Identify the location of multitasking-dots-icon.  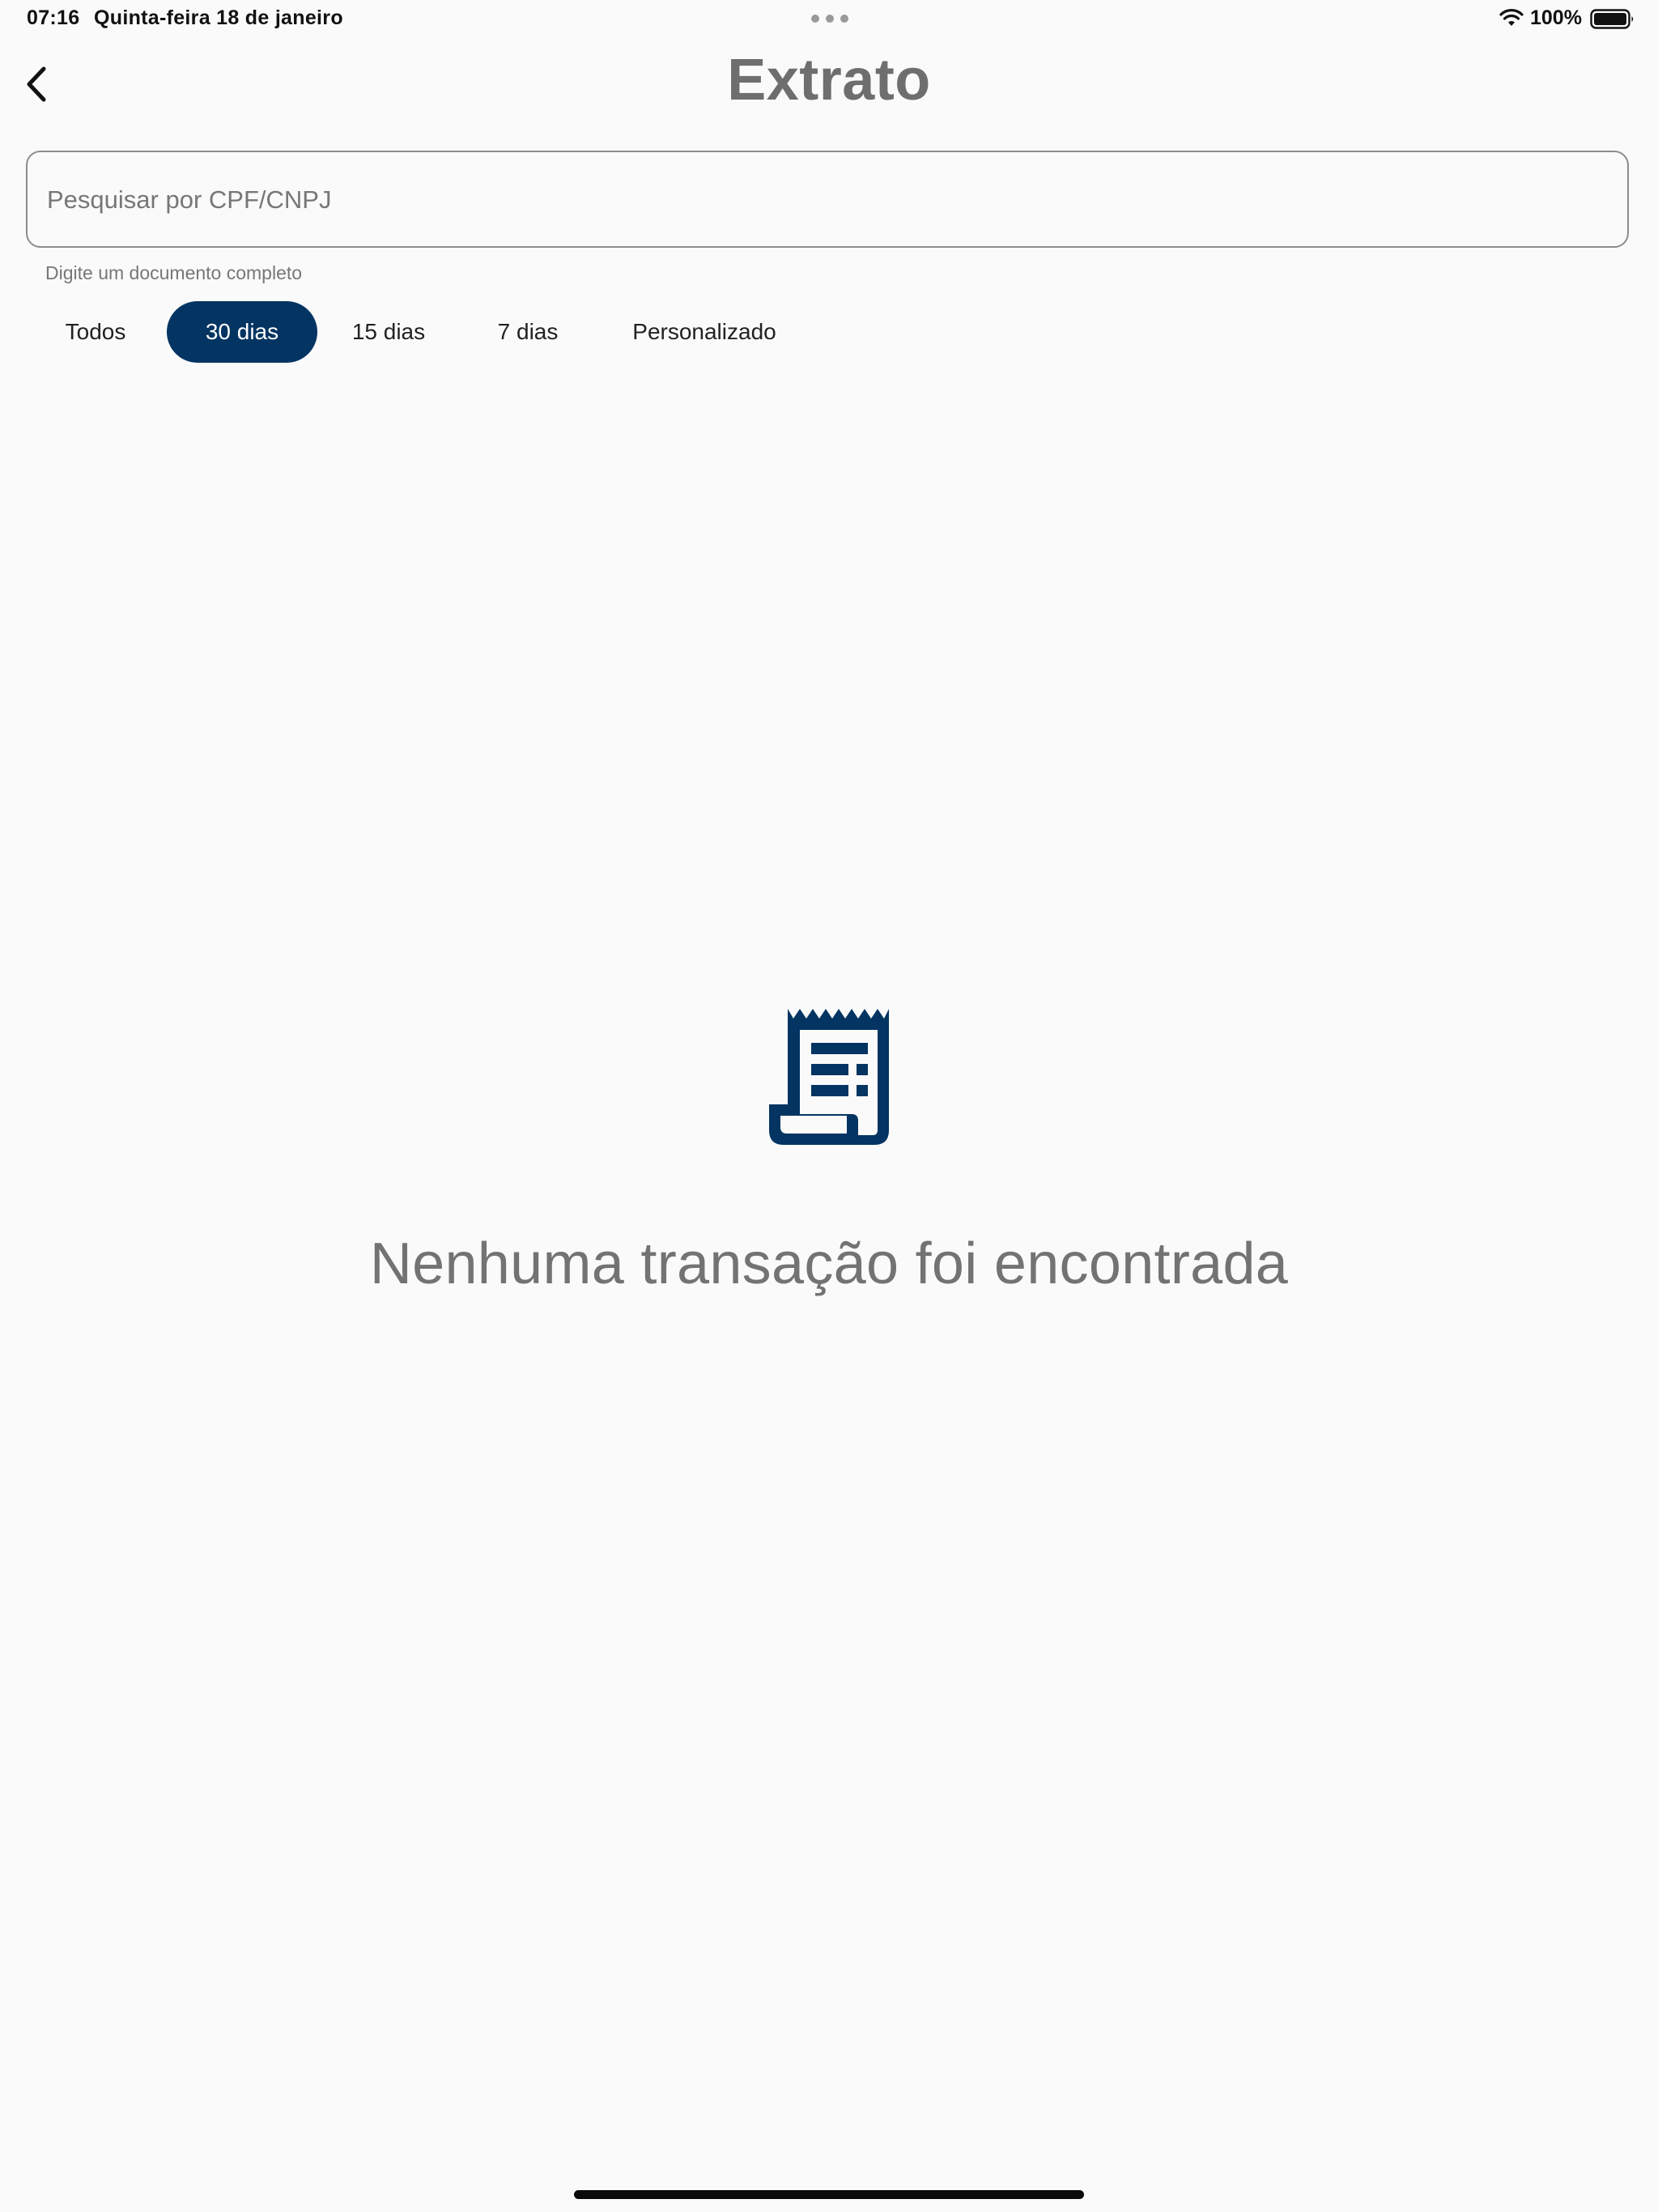
(829, 19).